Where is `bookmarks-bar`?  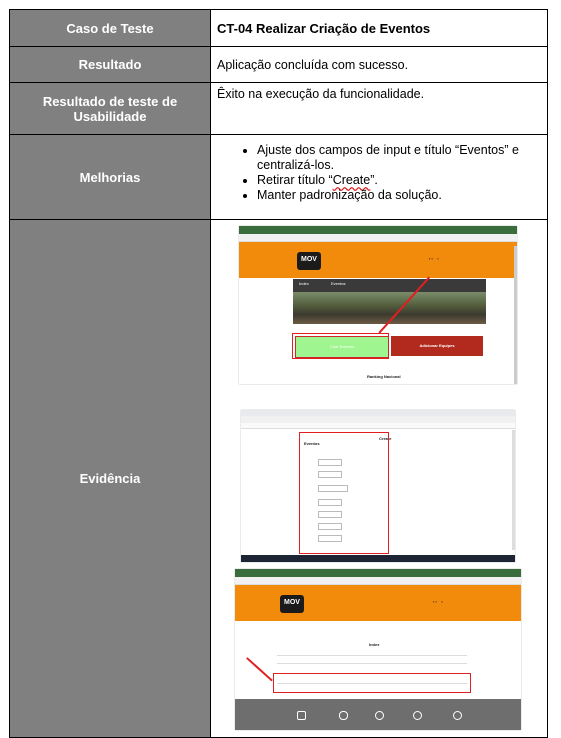
bookmarks-bar is located at coordinates (378, 426).